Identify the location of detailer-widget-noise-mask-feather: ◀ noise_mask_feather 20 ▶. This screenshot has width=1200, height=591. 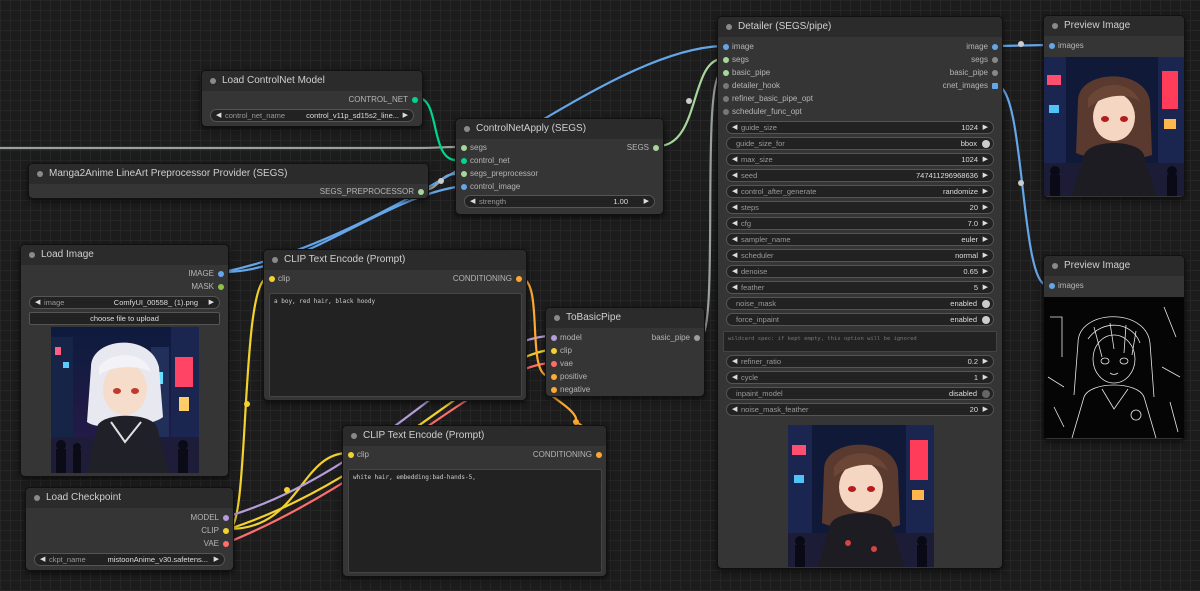
(860, 409).